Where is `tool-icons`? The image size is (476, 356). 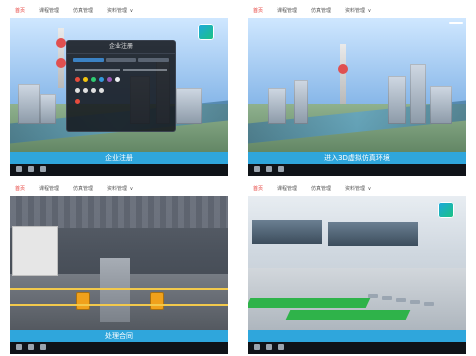
tool-icons is located at coordinates (121, 90).